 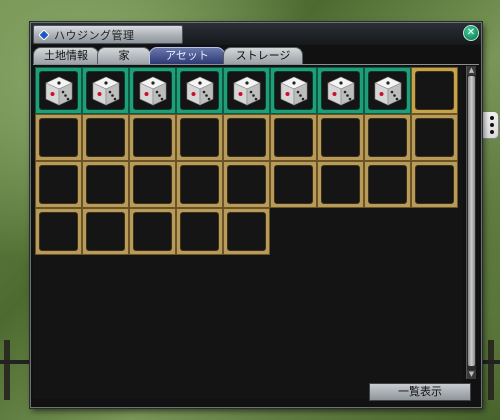 What do you see at coordinates (471, 374) in the screenshot?
I see `scroll-down-arrow: ▼` at bounding box center [471, 374].